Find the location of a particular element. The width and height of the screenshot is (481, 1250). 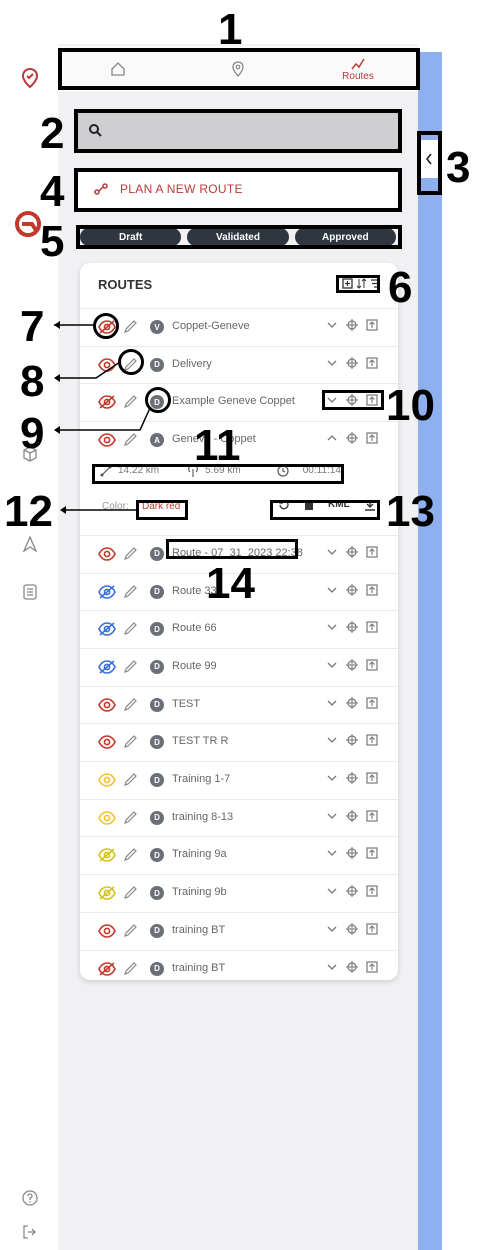

annotation-leaders is located at coordinates (102, 417).